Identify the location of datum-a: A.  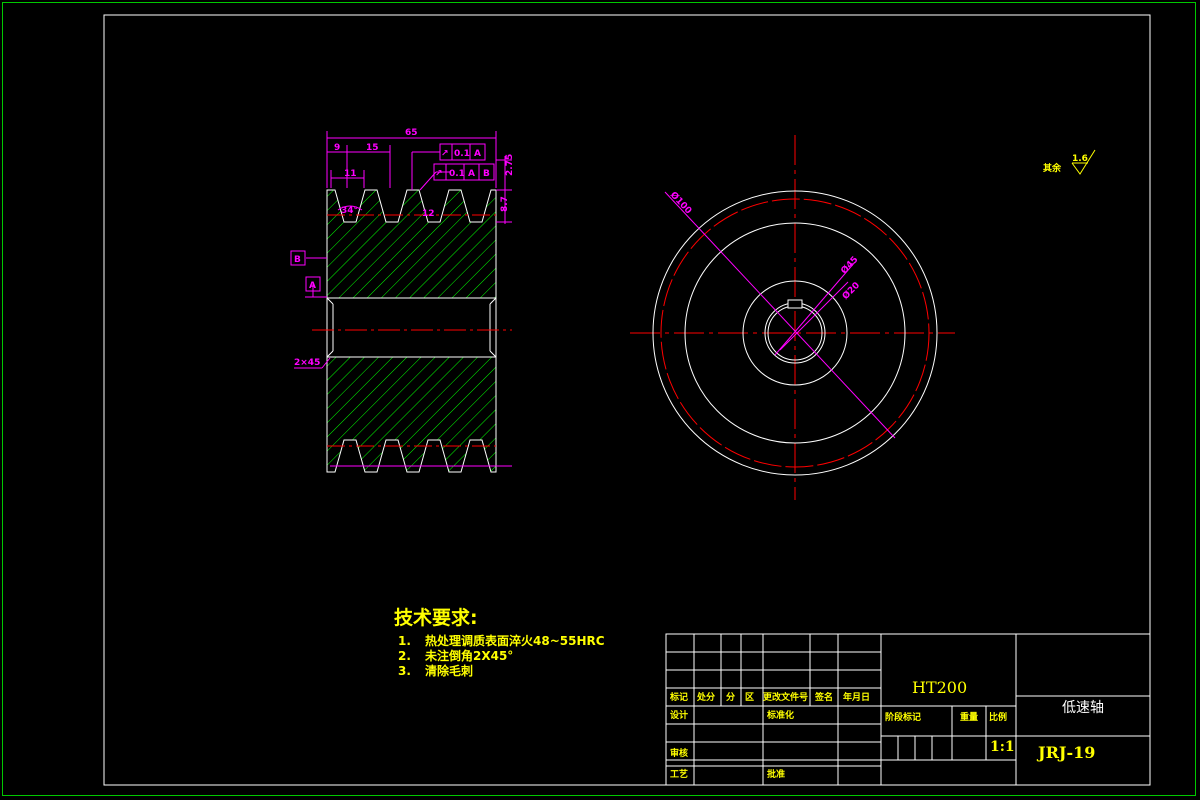
(312, 286).